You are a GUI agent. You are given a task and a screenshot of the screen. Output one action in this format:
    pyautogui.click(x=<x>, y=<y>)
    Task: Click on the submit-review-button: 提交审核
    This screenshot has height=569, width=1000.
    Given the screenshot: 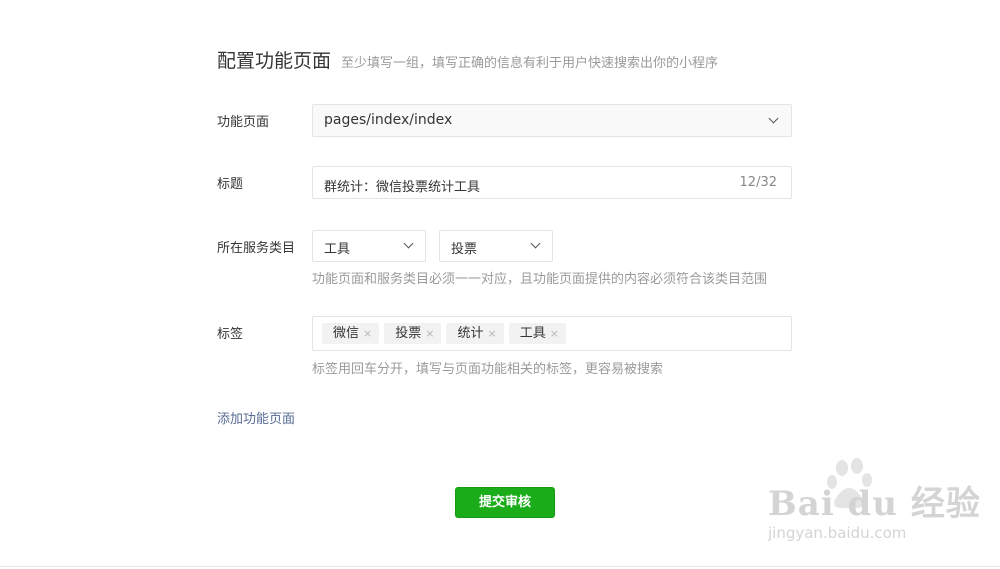 What is the action you would take?
    pyautogui.click(x=505, y=502)
    